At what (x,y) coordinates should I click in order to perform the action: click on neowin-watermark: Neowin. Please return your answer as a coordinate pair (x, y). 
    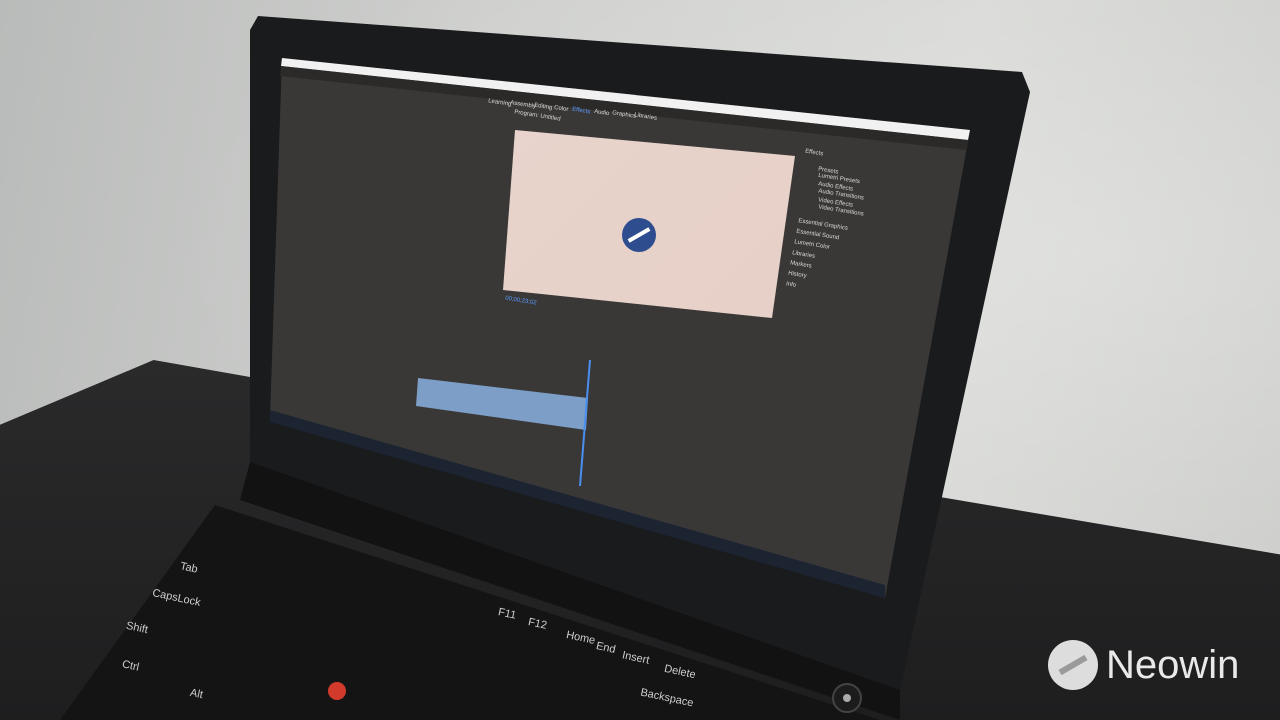
    Looking at the image, I should click on (1143, 665).